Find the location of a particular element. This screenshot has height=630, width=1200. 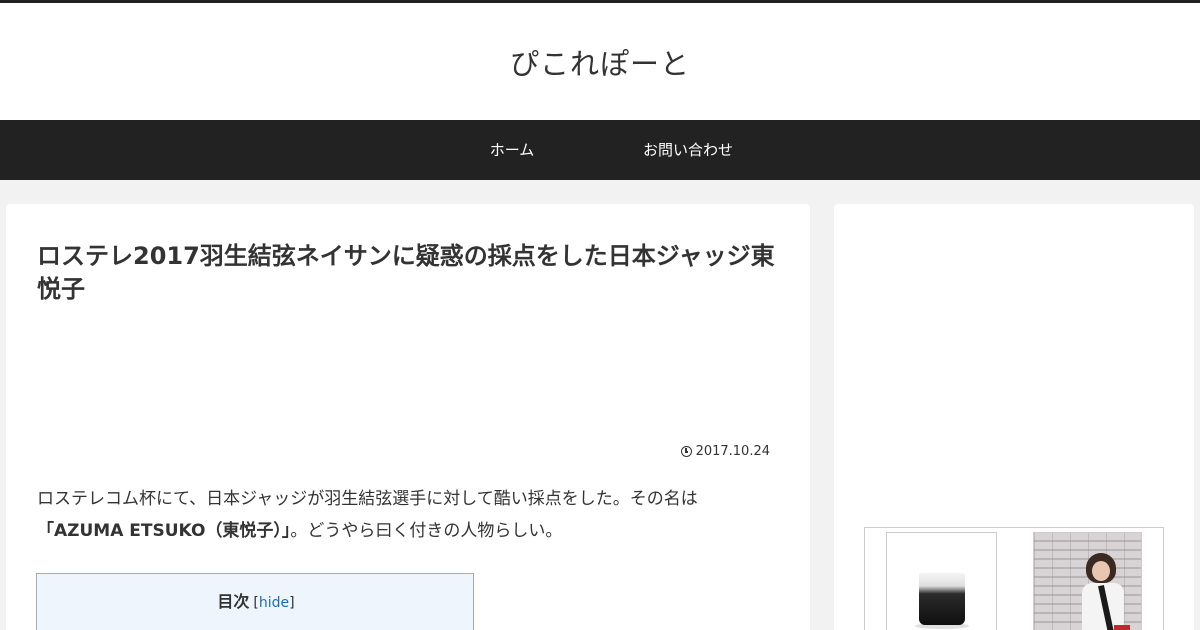

intro-text-end: 。どうやら曰く付きの人物らしい。 is located at coordinates (426, 531).